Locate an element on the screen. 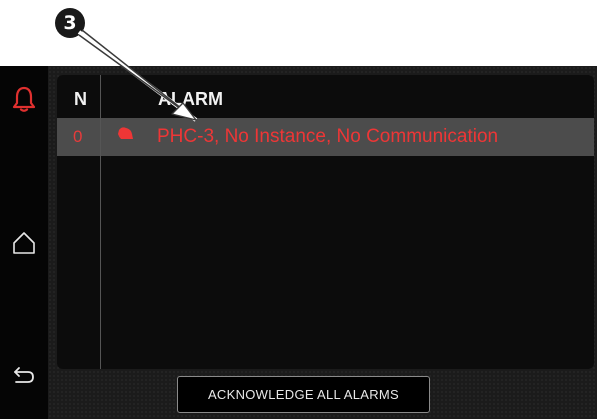 The height and width of the screenshot is (419, 597). sidebar is located at coordinates (24, 242).